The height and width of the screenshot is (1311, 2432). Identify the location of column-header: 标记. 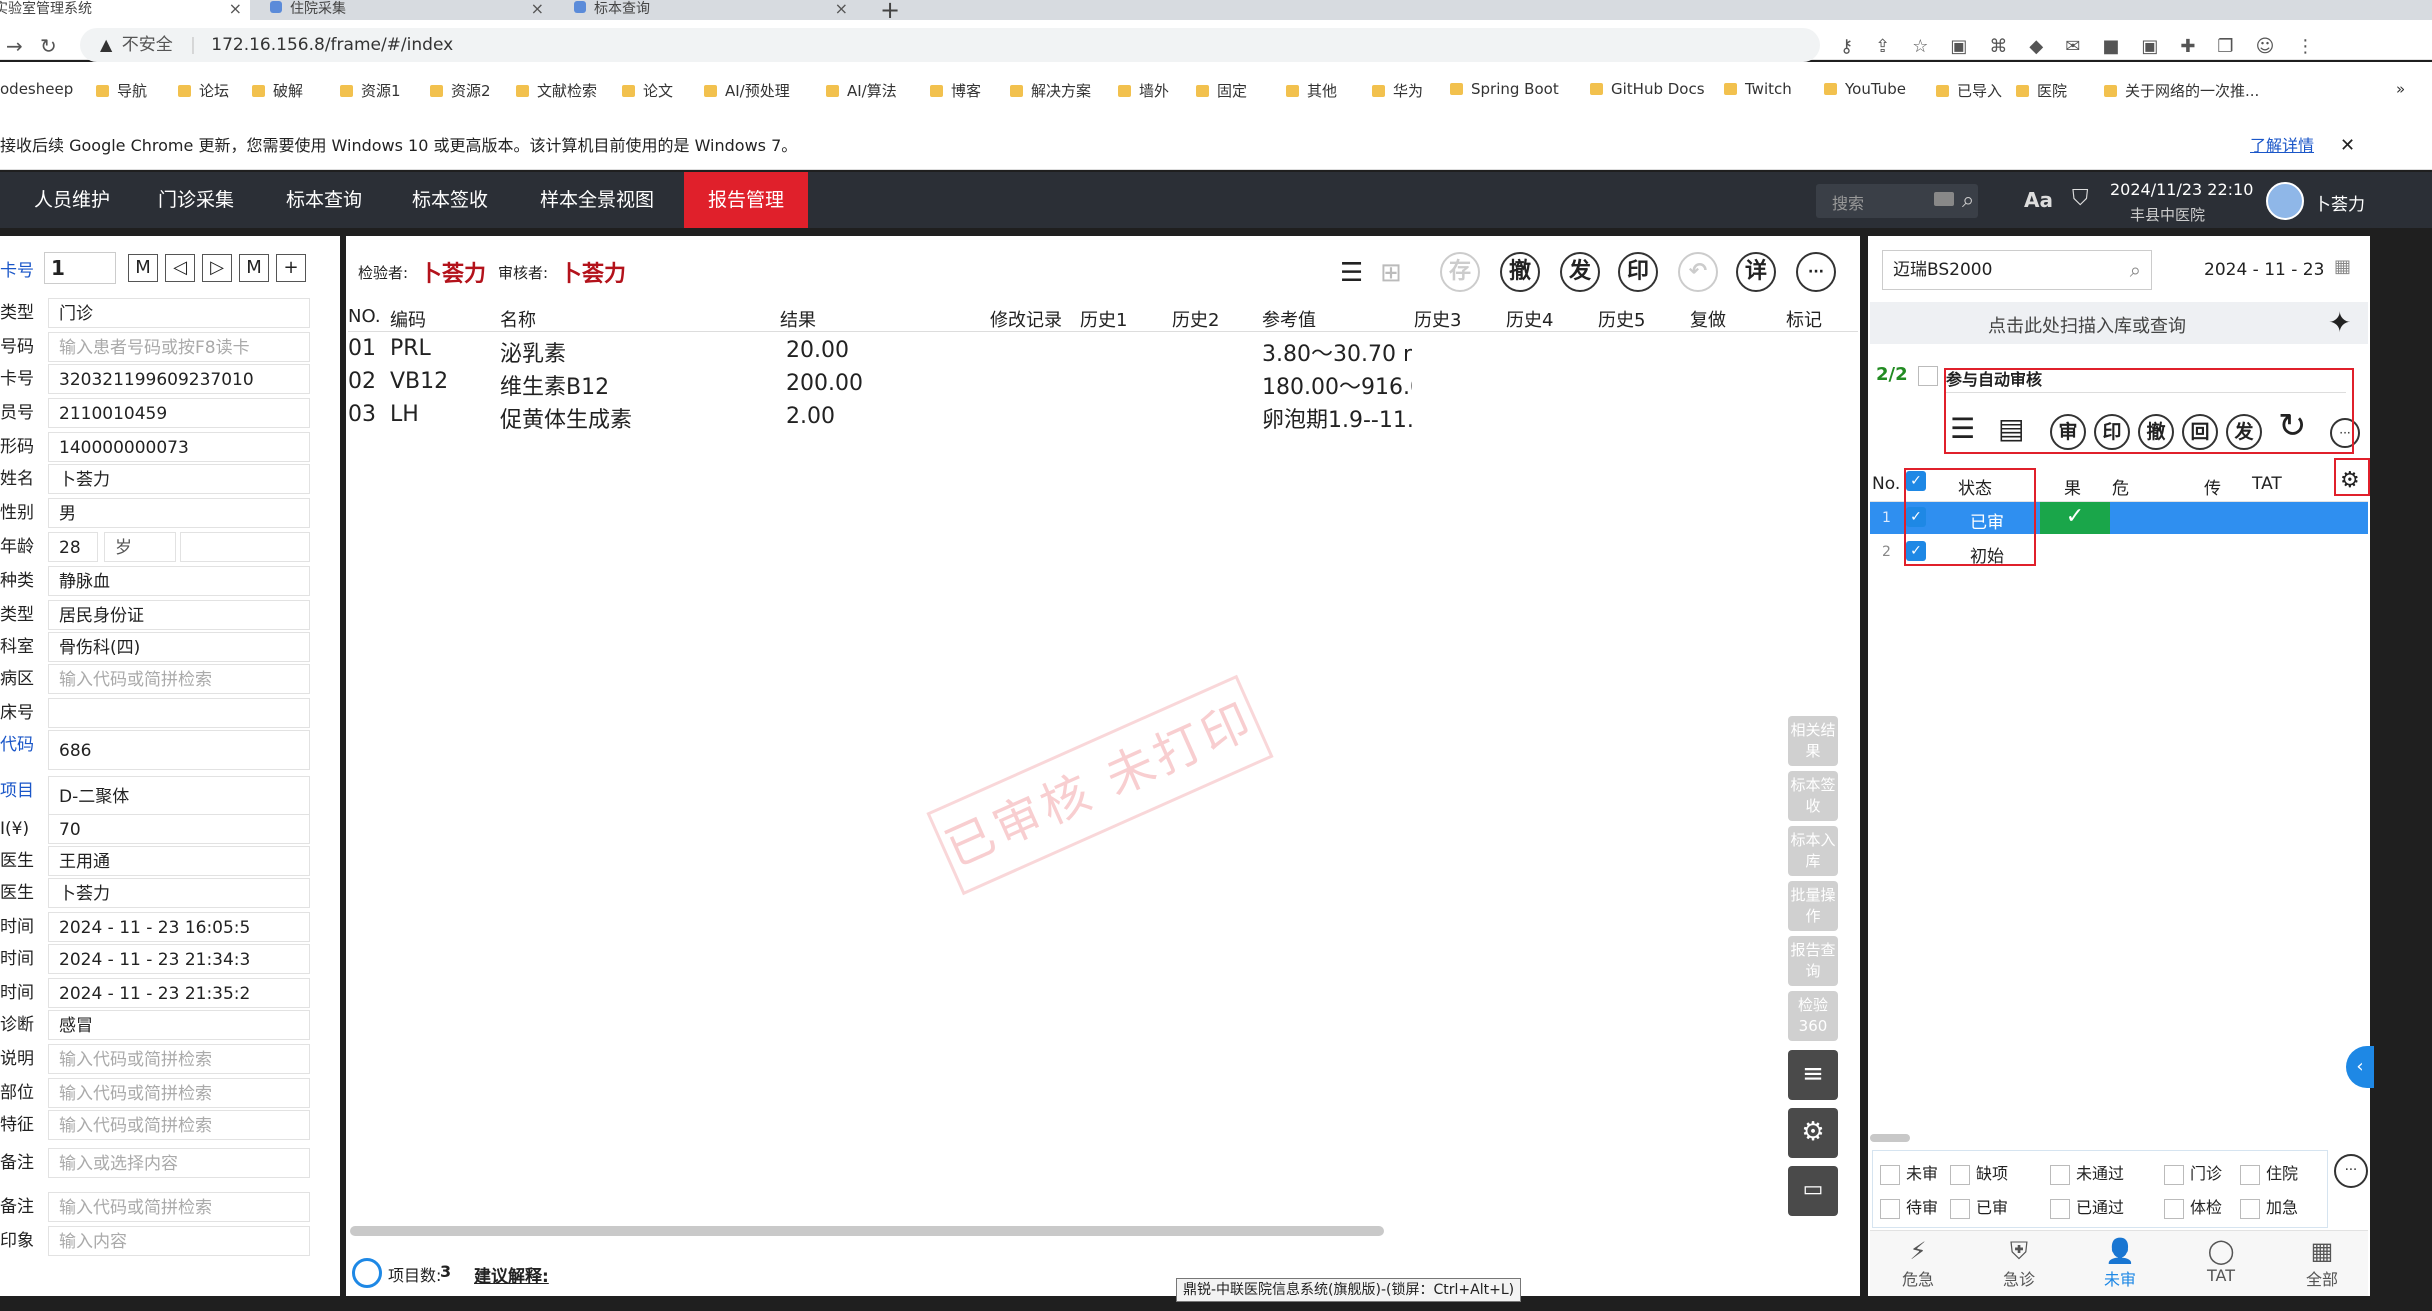
(1804, 319).